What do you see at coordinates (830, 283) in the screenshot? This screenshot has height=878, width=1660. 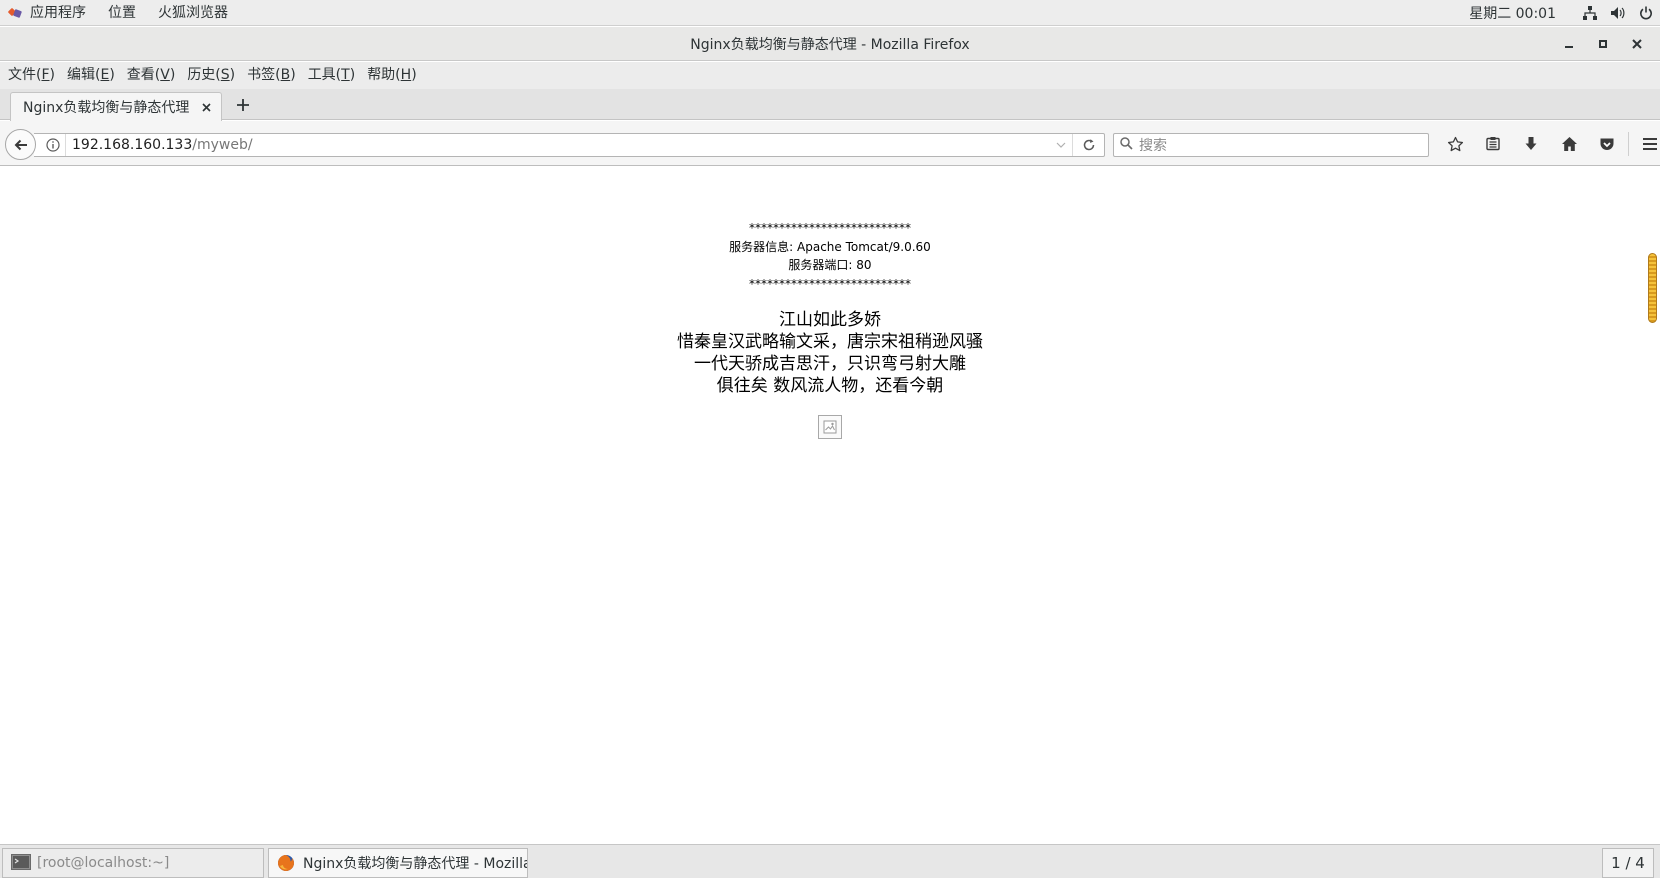 I see `stars-bottom: ***************************` at bounding box center [830, 283].